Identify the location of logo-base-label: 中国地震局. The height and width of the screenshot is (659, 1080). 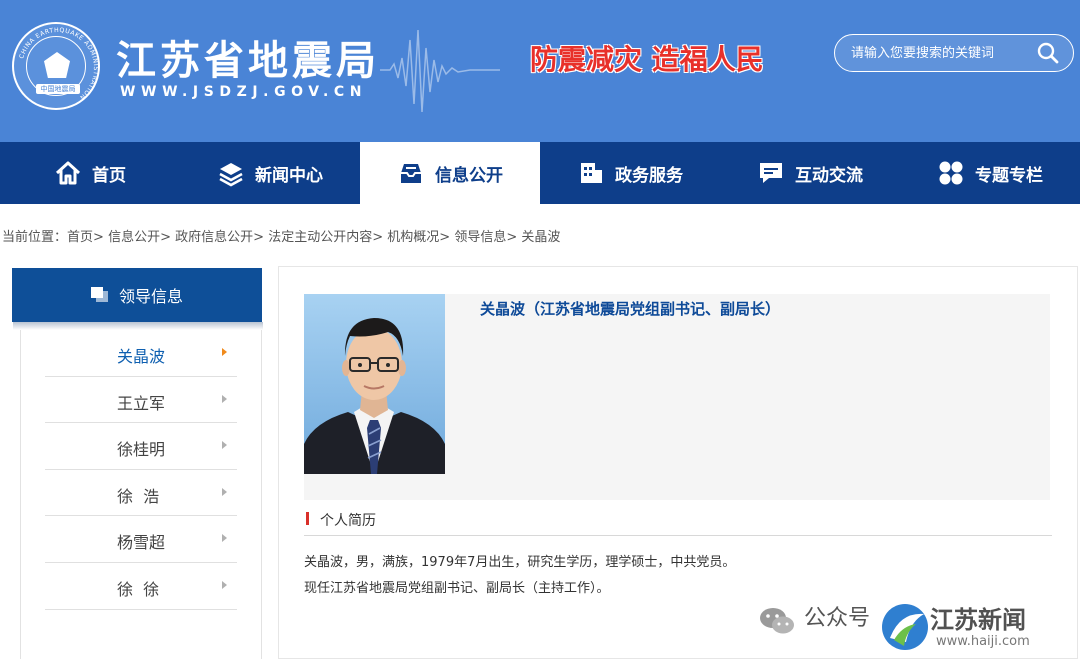
(58, 89).